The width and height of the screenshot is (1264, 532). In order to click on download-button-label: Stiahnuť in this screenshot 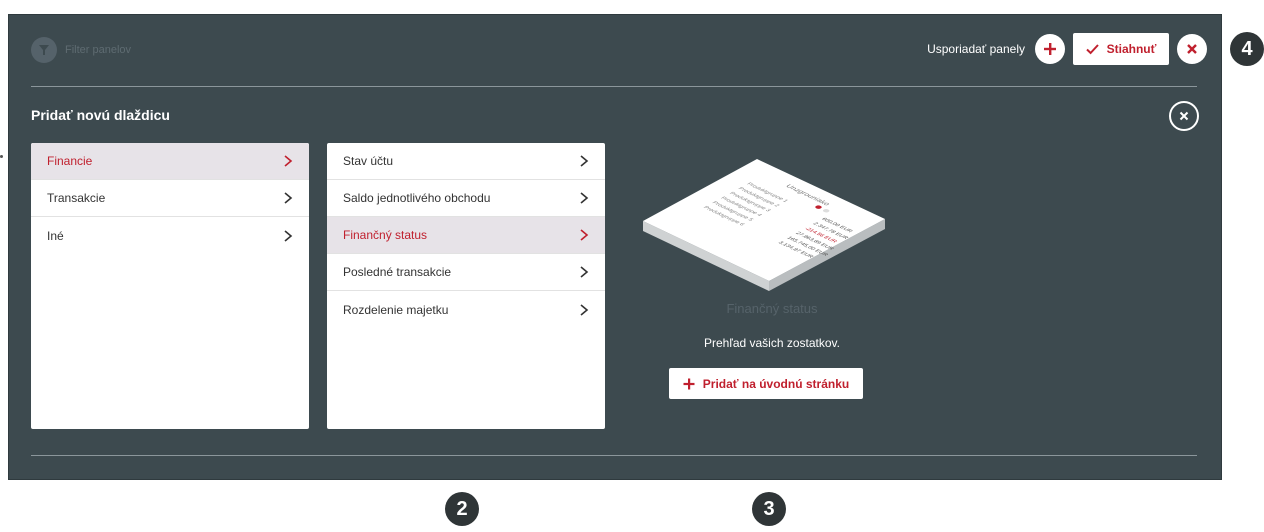, I will do `click(1131, 49)`.